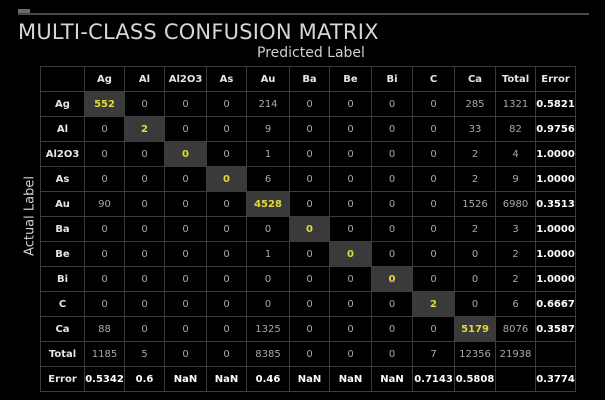 This screenshot has width=605, height=400. I want to click on table-row: Au 90 0 0 0 4528 0 0 0 0 1526 6980 0.3513, so click(308, 204).